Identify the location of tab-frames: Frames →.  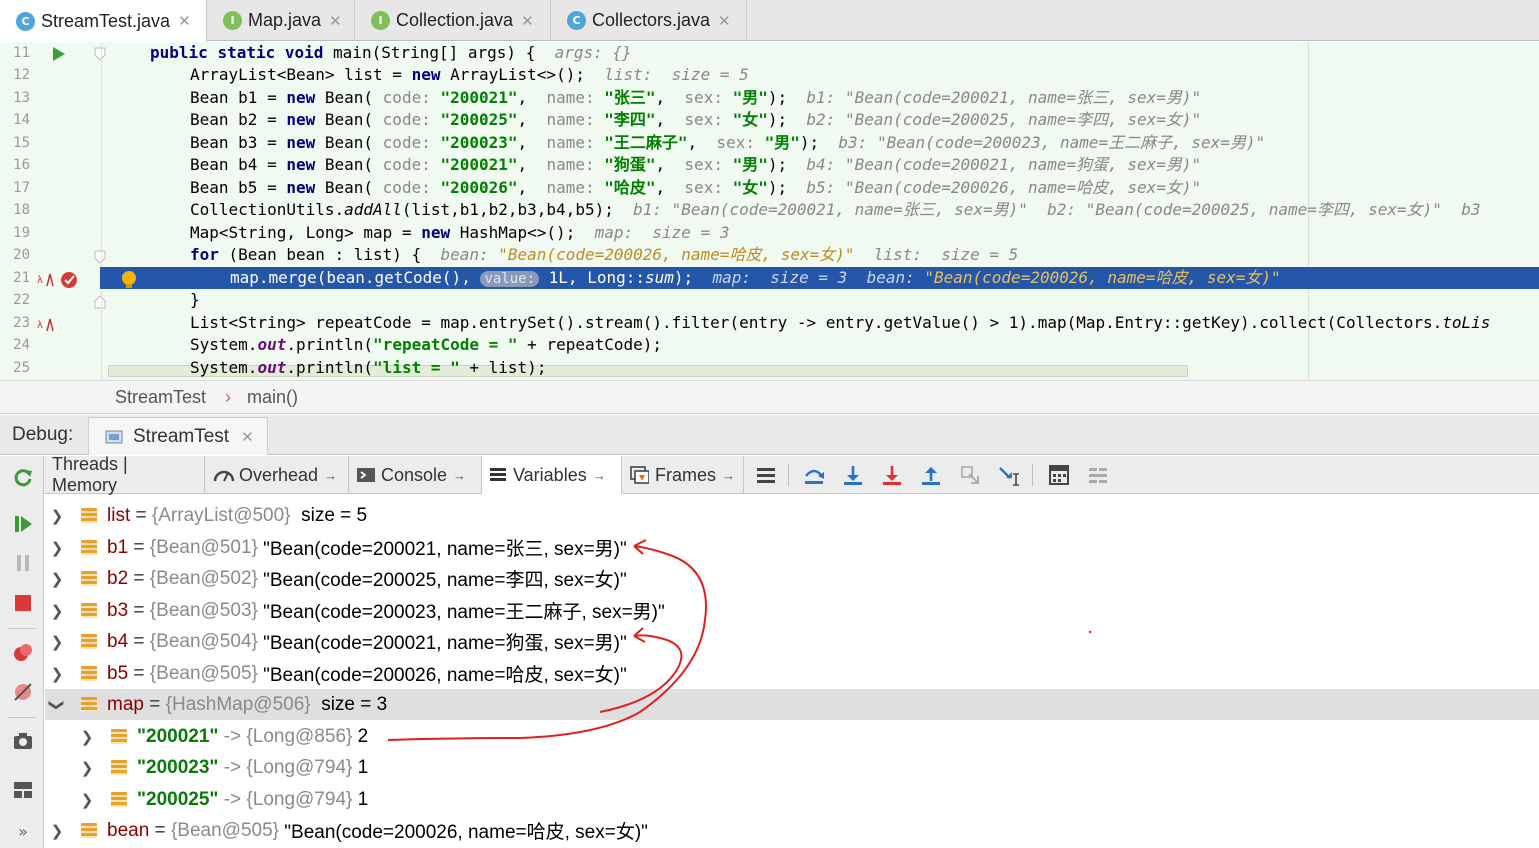
(683, 475).